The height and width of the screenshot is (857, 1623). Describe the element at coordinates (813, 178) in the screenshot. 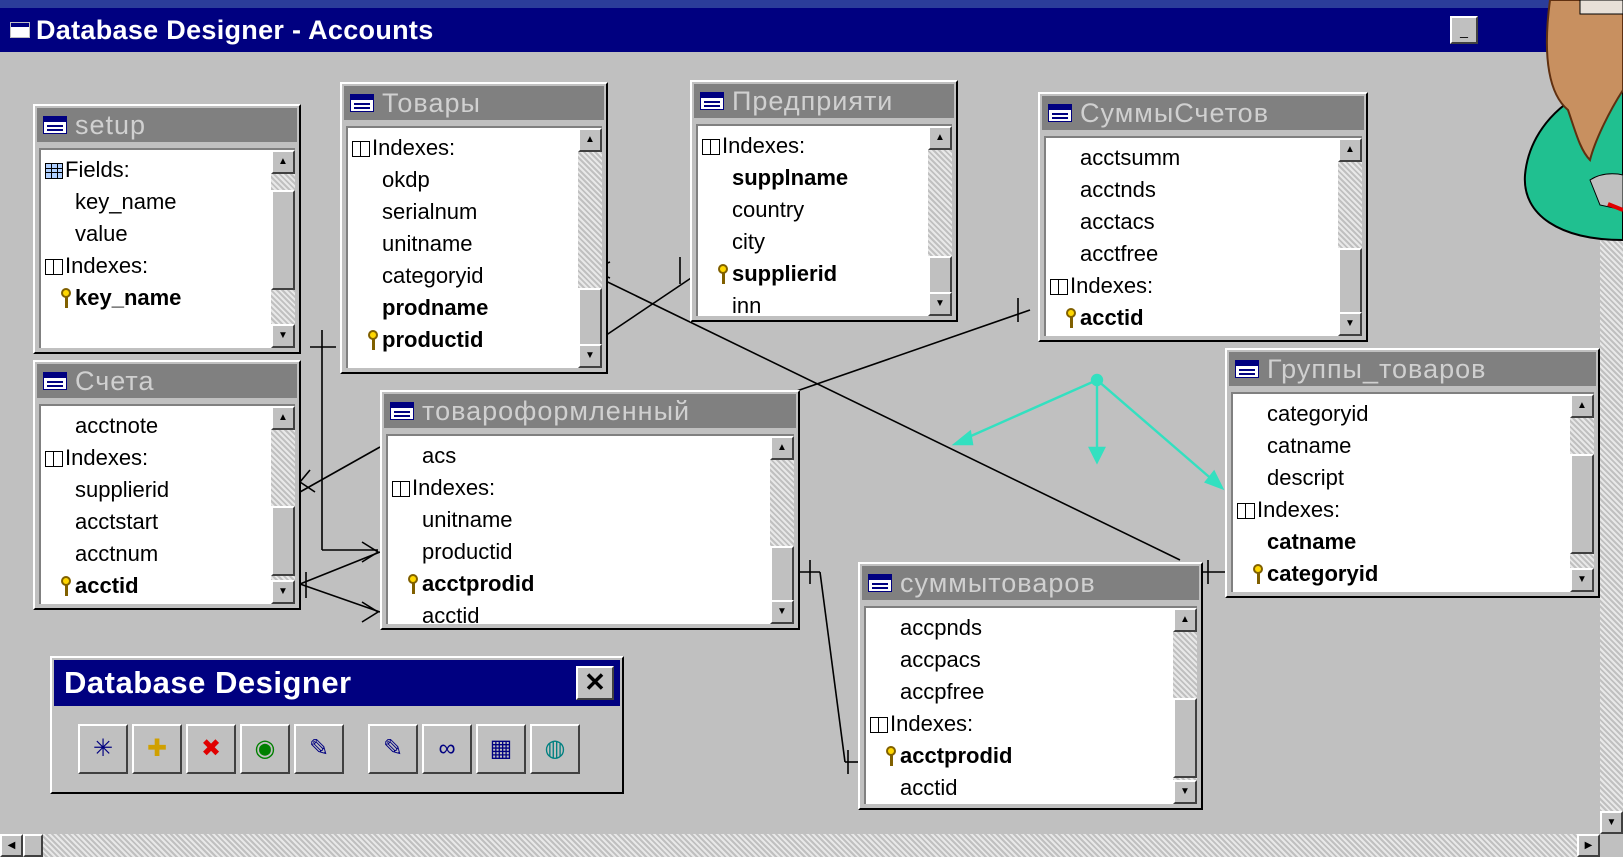

I see `index-field: supplname` at that location.